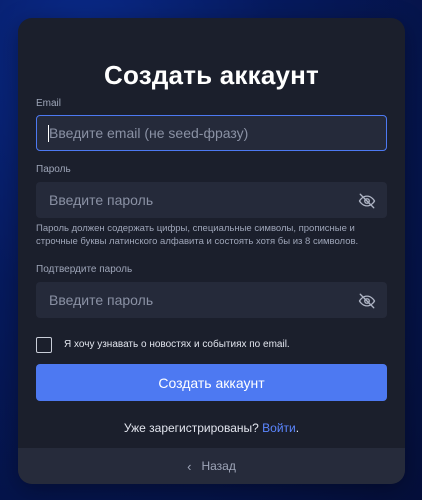 Image resolution: width=422 pixels, height=500 pixels. Describe the element at coordinates (44, 345) in the screenshot. I see `newsletter-checkbox` at that location.